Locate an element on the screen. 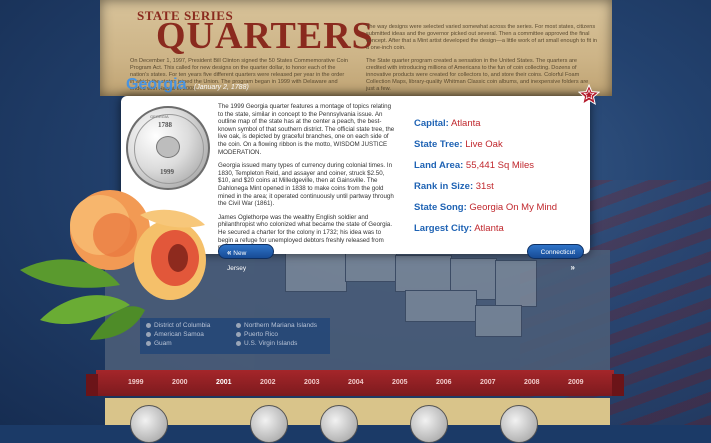 The height and width of the screenshot is (443, 711). peaches-illustration is located at coordinates (113, 265).